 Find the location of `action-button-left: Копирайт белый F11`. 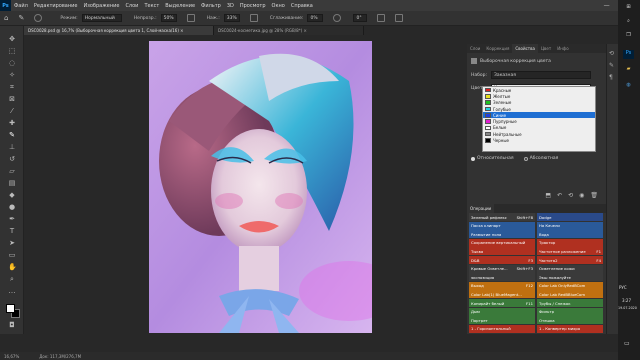

action-button-left: Копирайт белый F11 is located at coordinates (502, 303).